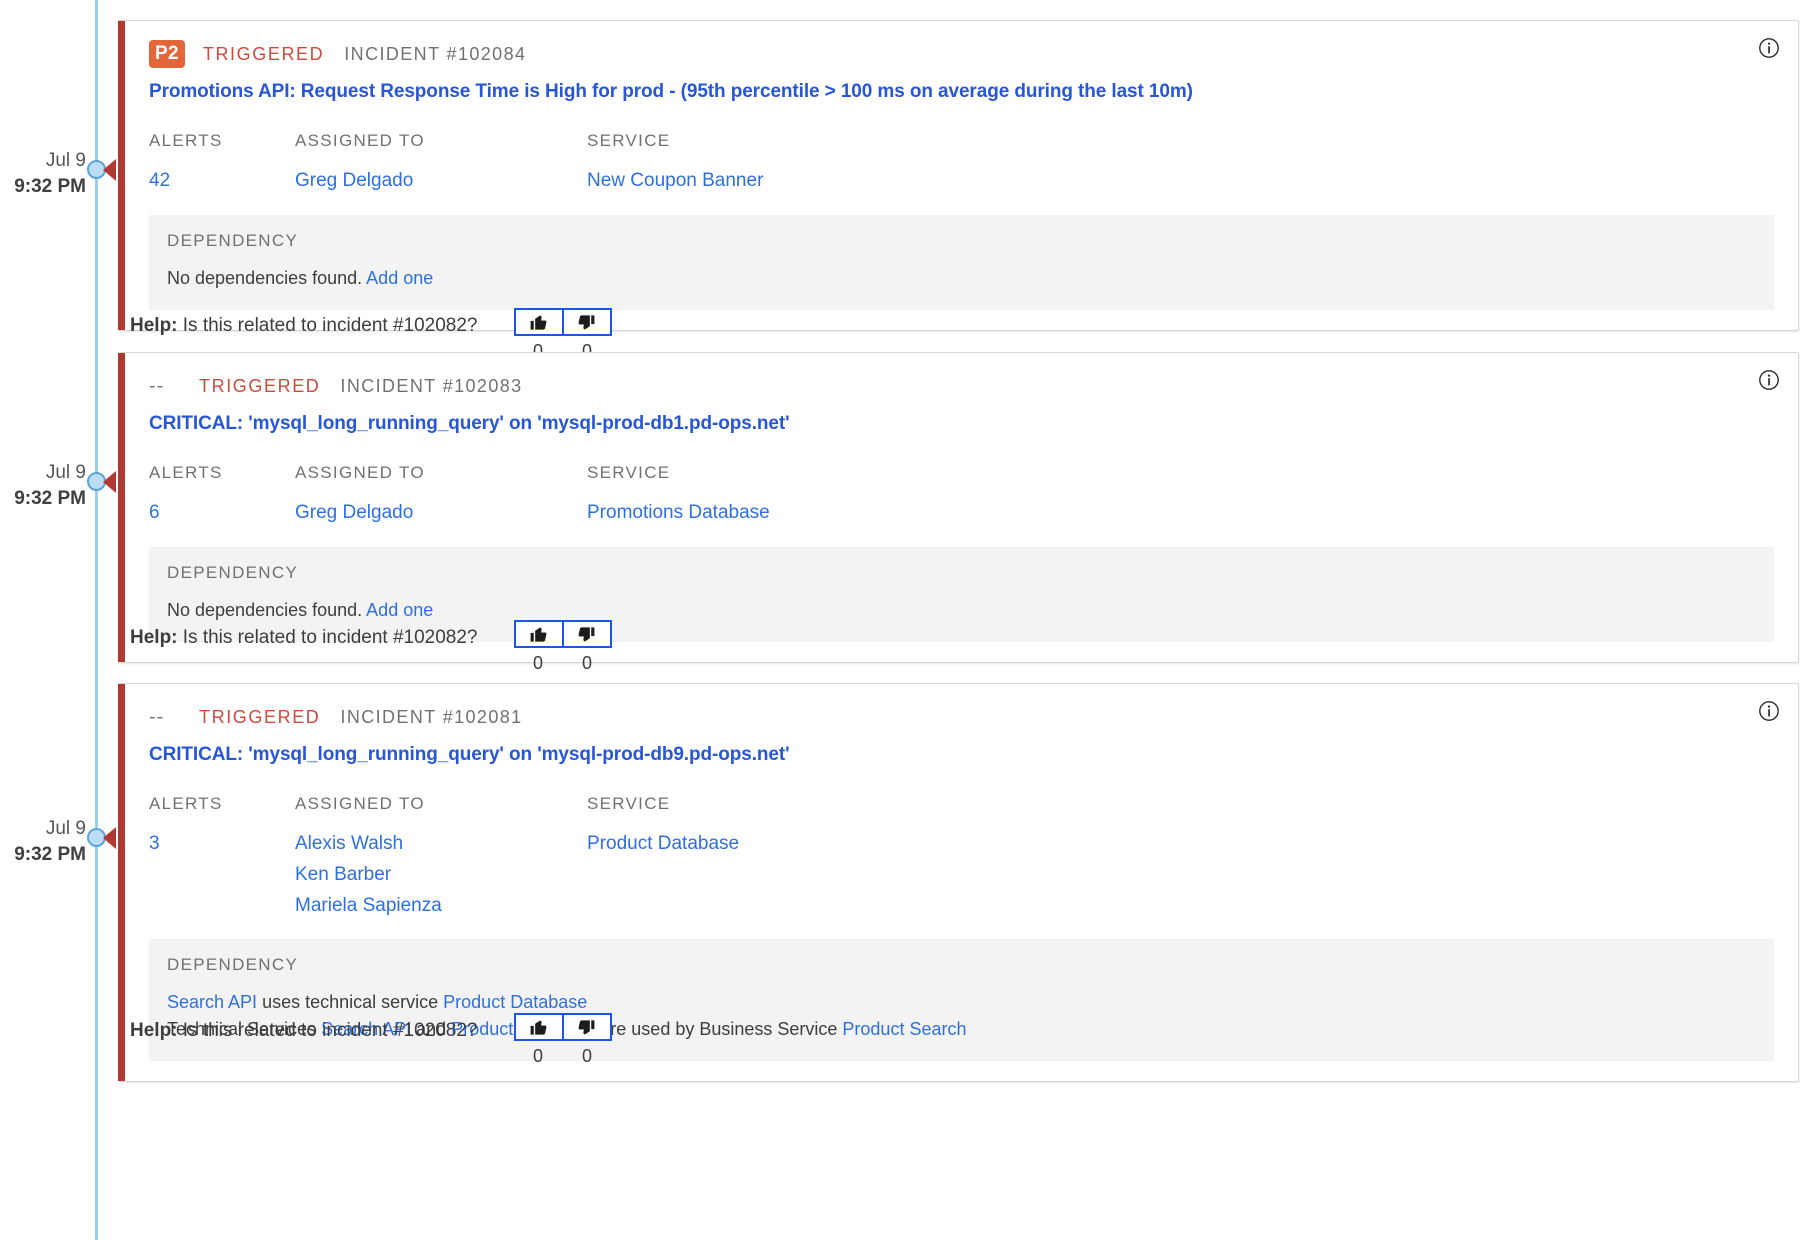  What do you see at coordinates (431, 716) in the screenshot?
I see `incident-number: INCIDENT #102081` at bounding box center [431, 716].